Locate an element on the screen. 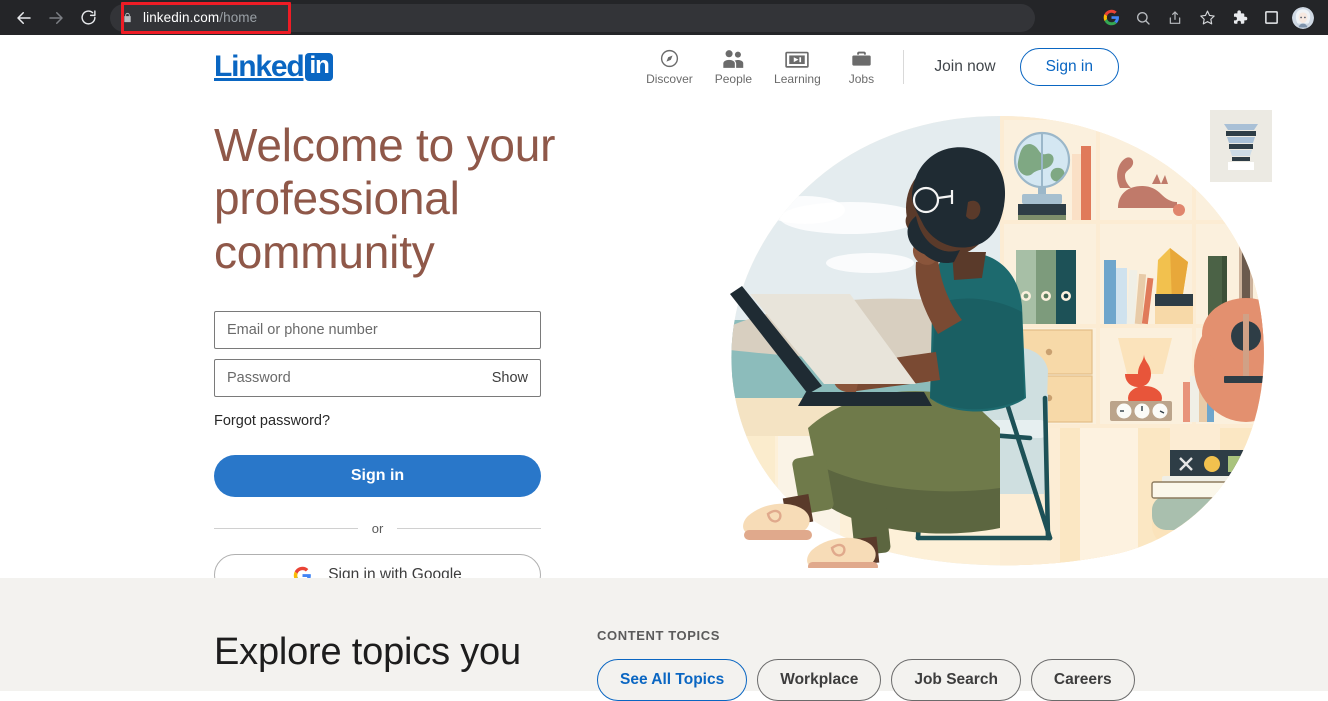 The width and height of the screenshot is (1328, 701). avatar-image is located at coordinates (1303, 17).